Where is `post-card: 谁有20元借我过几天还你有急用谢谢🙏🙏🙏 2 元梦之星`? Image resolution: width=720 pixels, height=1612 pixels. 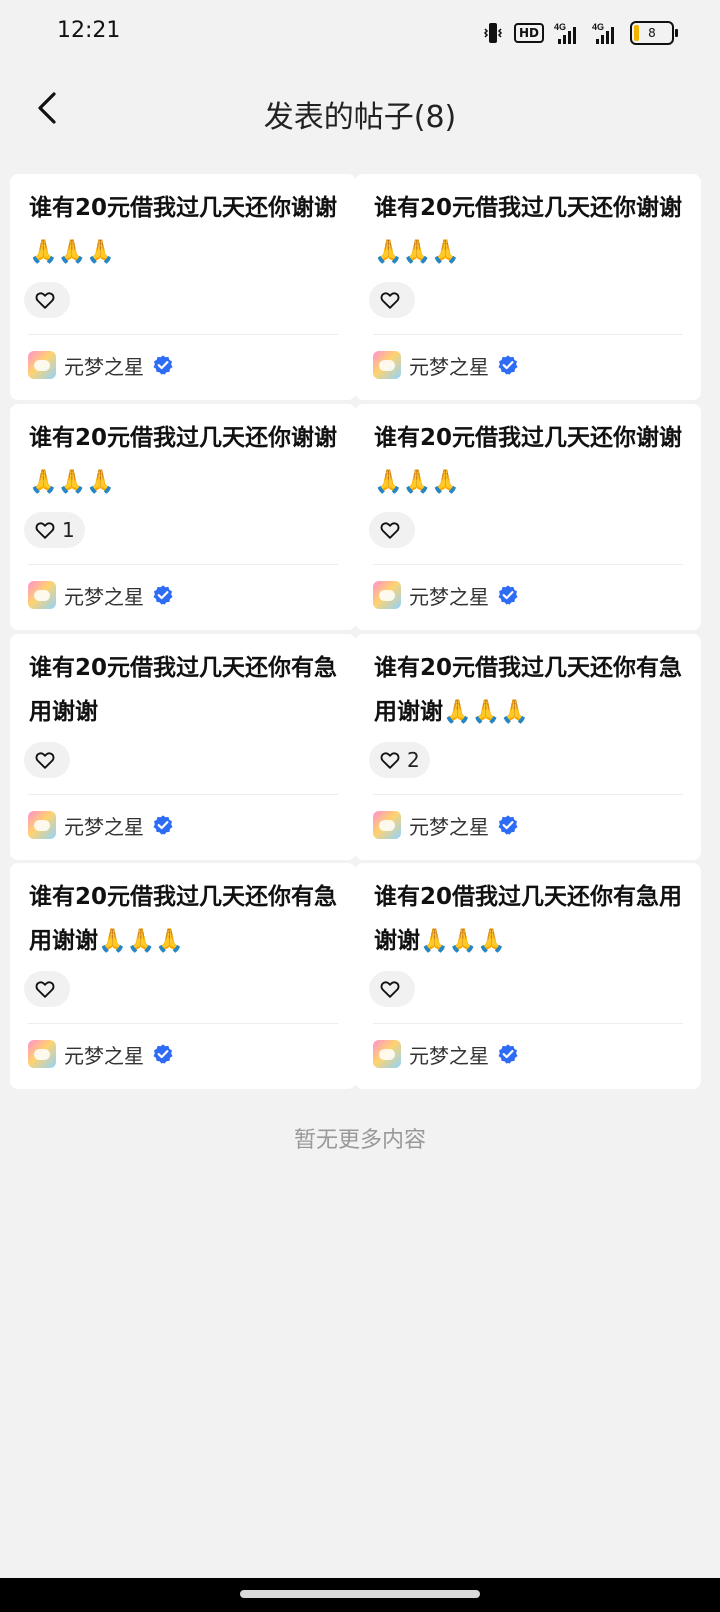 post-card: 谁有20元借我过几天还你有急用谢谢🙏🙏🙏 2 元梦之星 is located at coordinates (528, 747).